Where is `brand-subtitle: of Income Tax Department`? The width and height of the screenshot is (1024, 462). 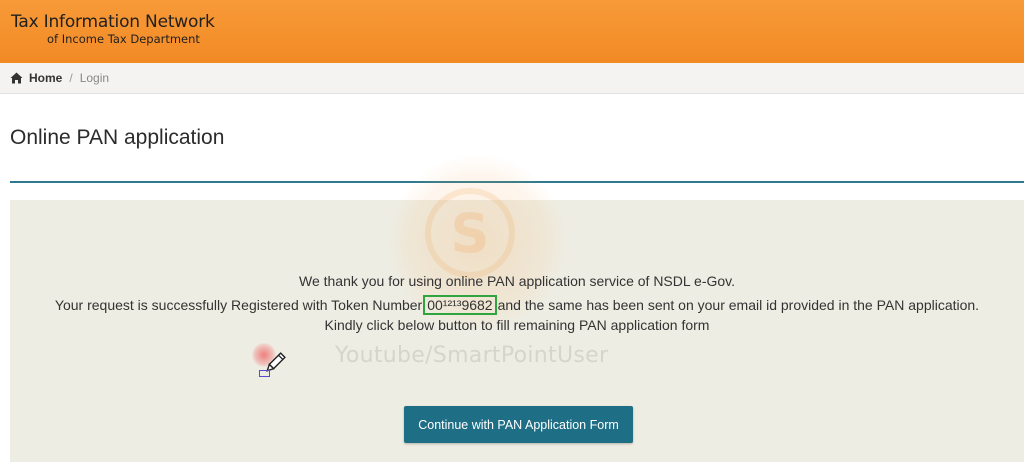 brand-subtitle: of Income Tax Department is located at coordinates (123, 39).